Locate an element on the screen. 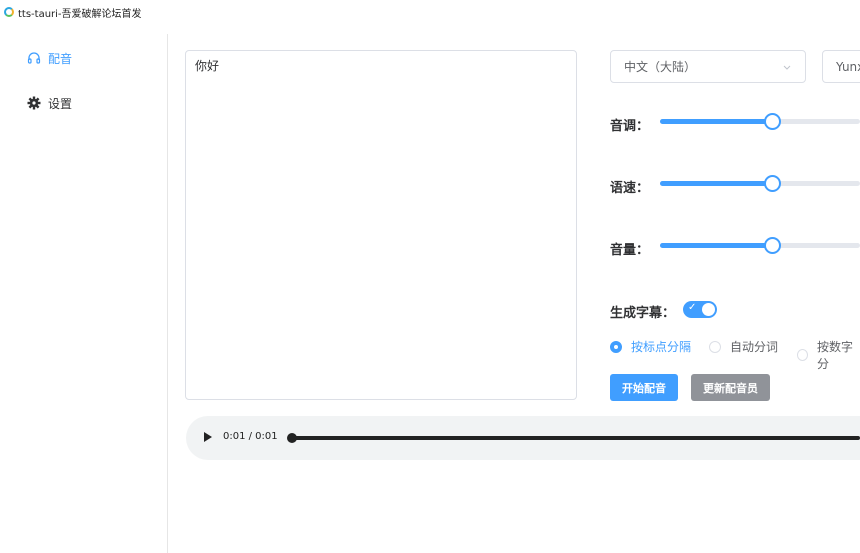  window-titlebar: tts-tauri-吾爱破解论坛首发 is located at coordinates (430, 12).